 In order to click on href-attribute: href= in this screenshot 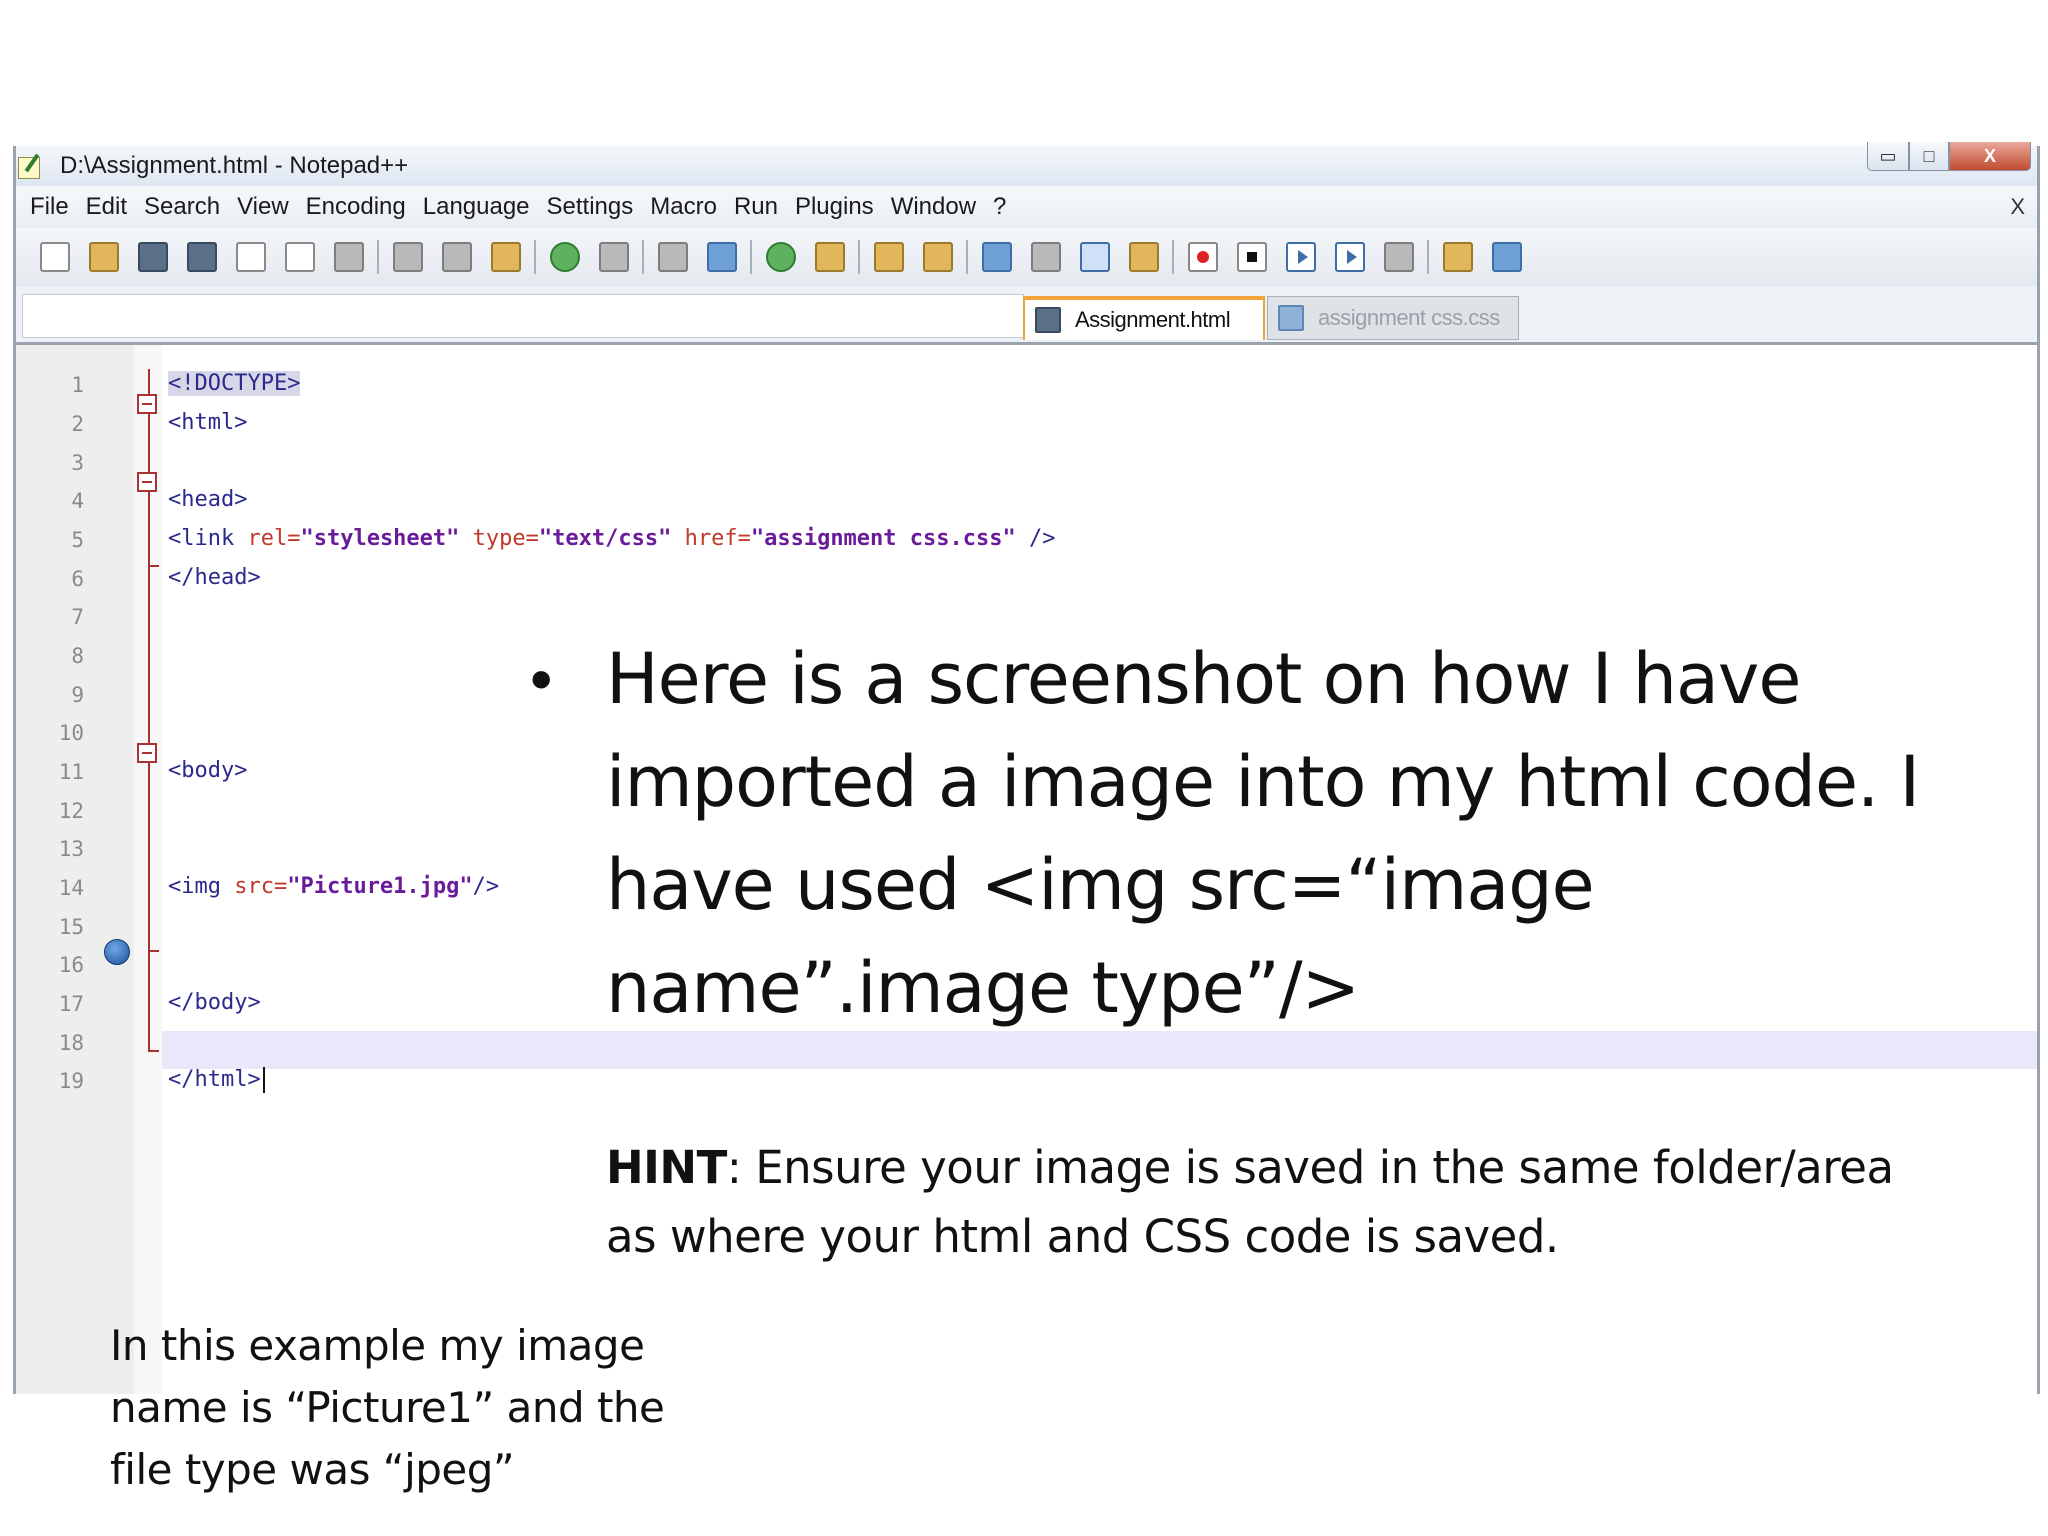, I will do `click(711, 538)`.